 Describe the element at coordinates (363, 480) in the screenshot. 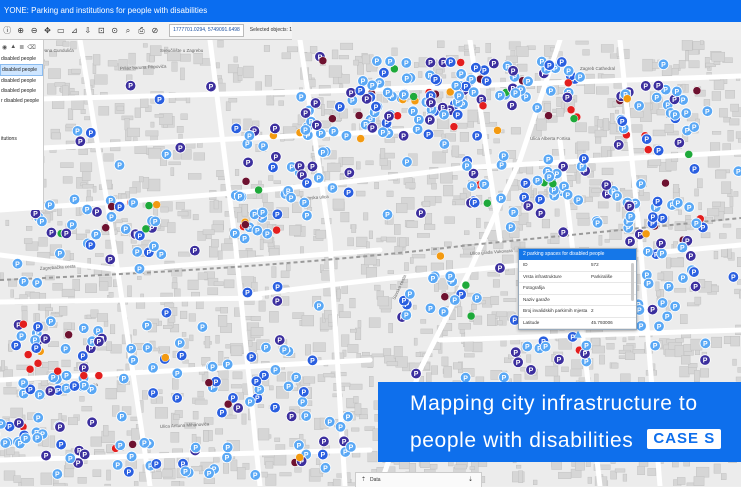

I see `expand-up-icon: ⇡` at that location.